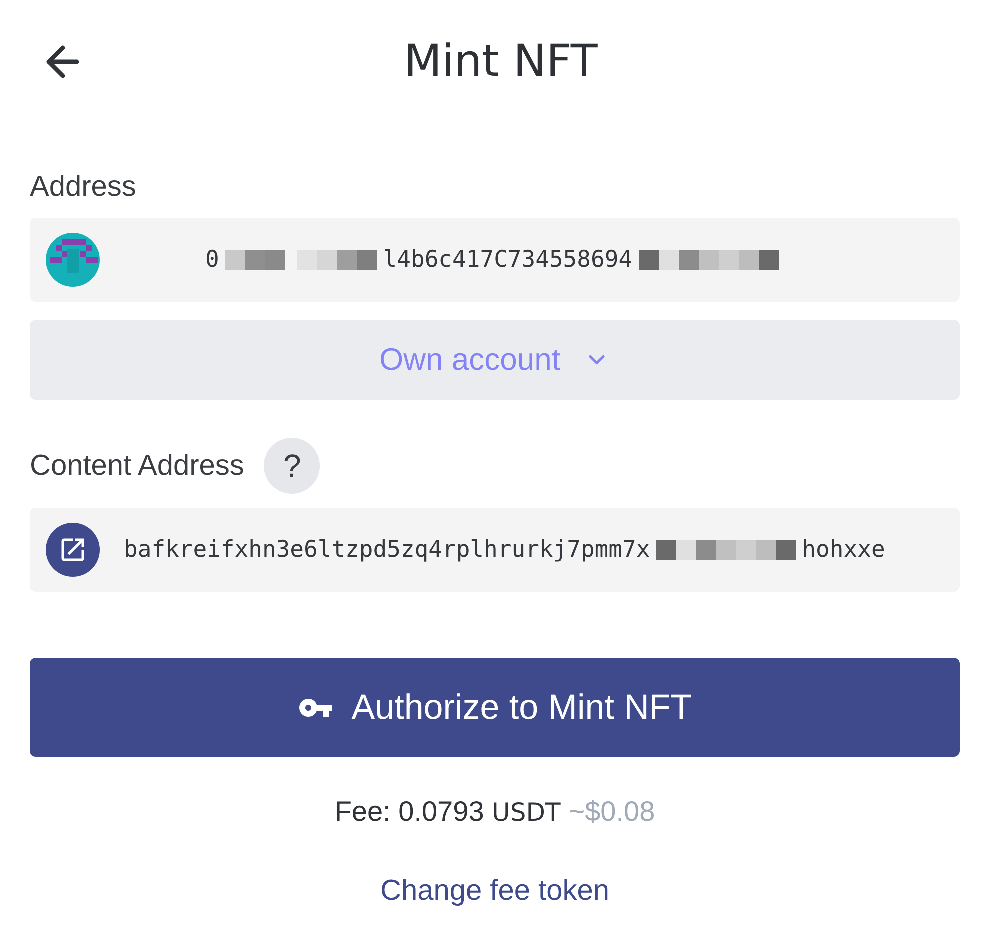  Describe the element at coordinates (447, 811) in the screenshot. I see `fee-amount: Fee: 0.0793 USDT` at that location.